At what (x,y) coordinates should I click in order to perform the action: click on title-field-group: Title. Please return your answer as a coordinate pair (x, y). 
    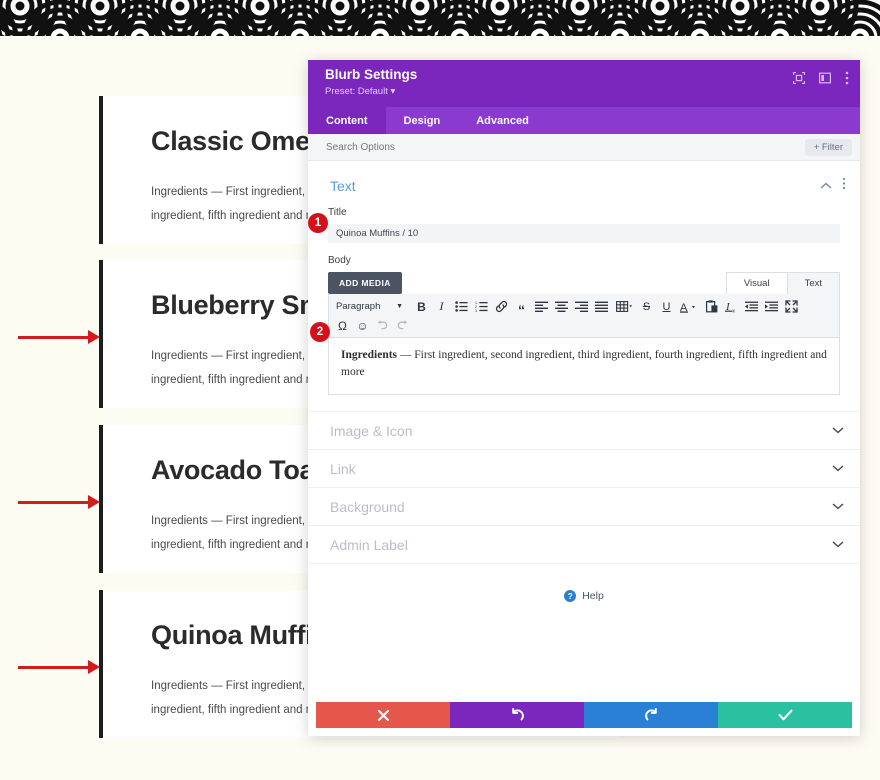
    Looking at the image, I should click on (584, 220).